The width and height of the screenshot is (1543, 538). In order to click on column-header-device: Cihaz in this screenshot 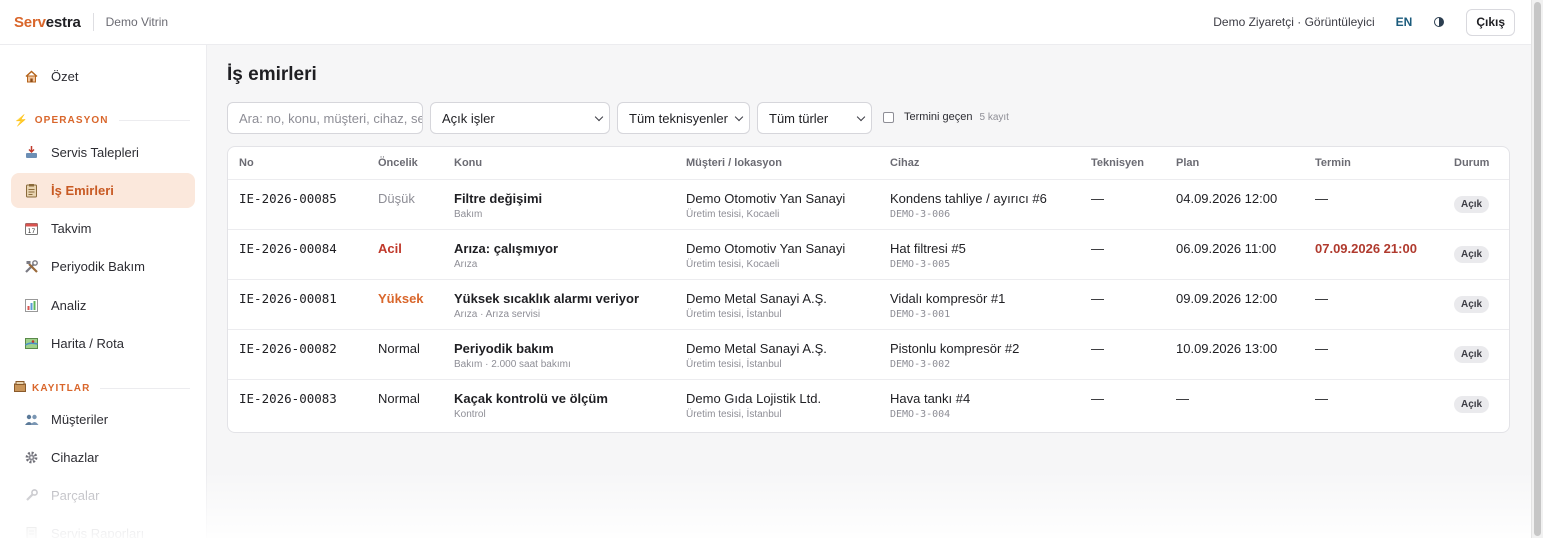, I will do `click(904, 163)`.